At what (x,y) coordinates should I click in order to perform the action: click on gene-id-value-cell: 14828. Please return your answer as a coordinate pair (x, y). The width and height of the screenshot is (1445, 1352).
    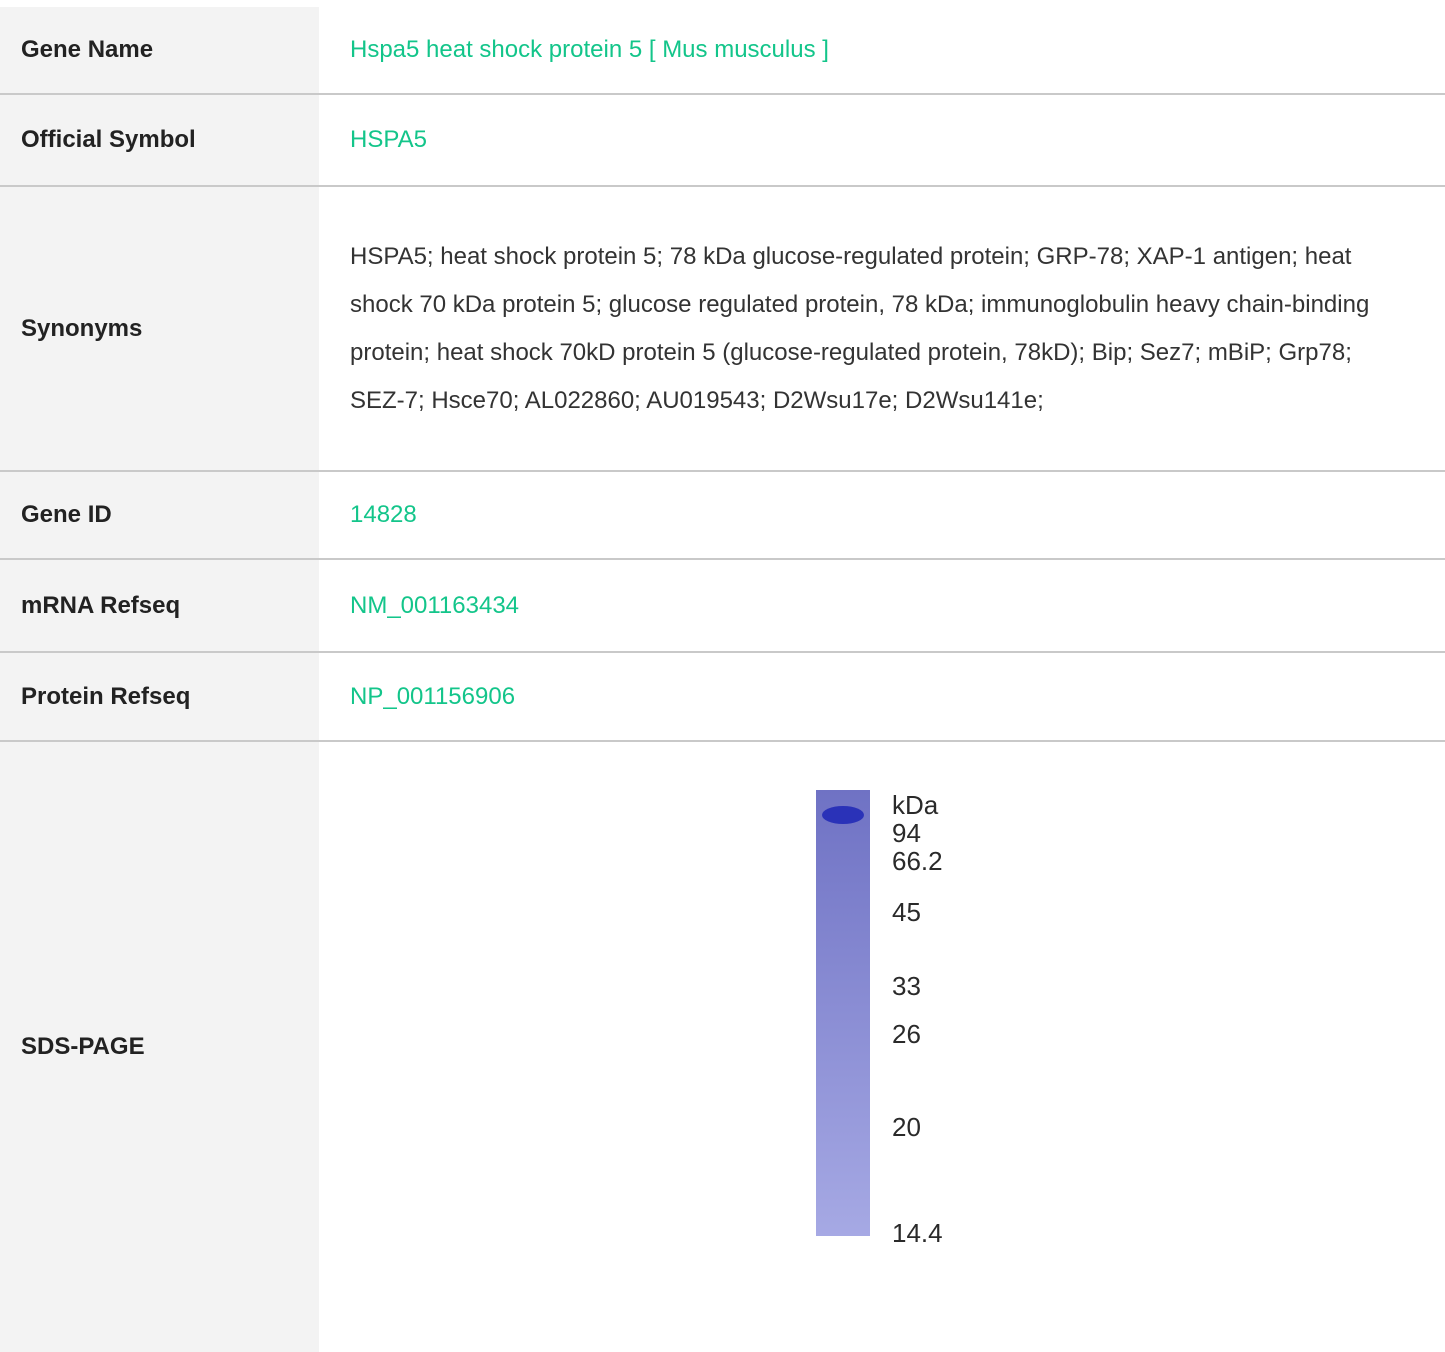
    Looking at the image, I should click on (882, 515).